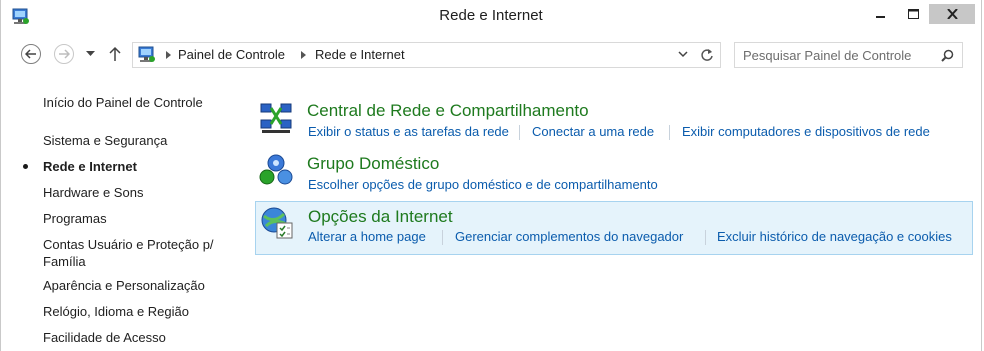  I want to click on sidebar-item-programas: Programas, so click(75, 218).